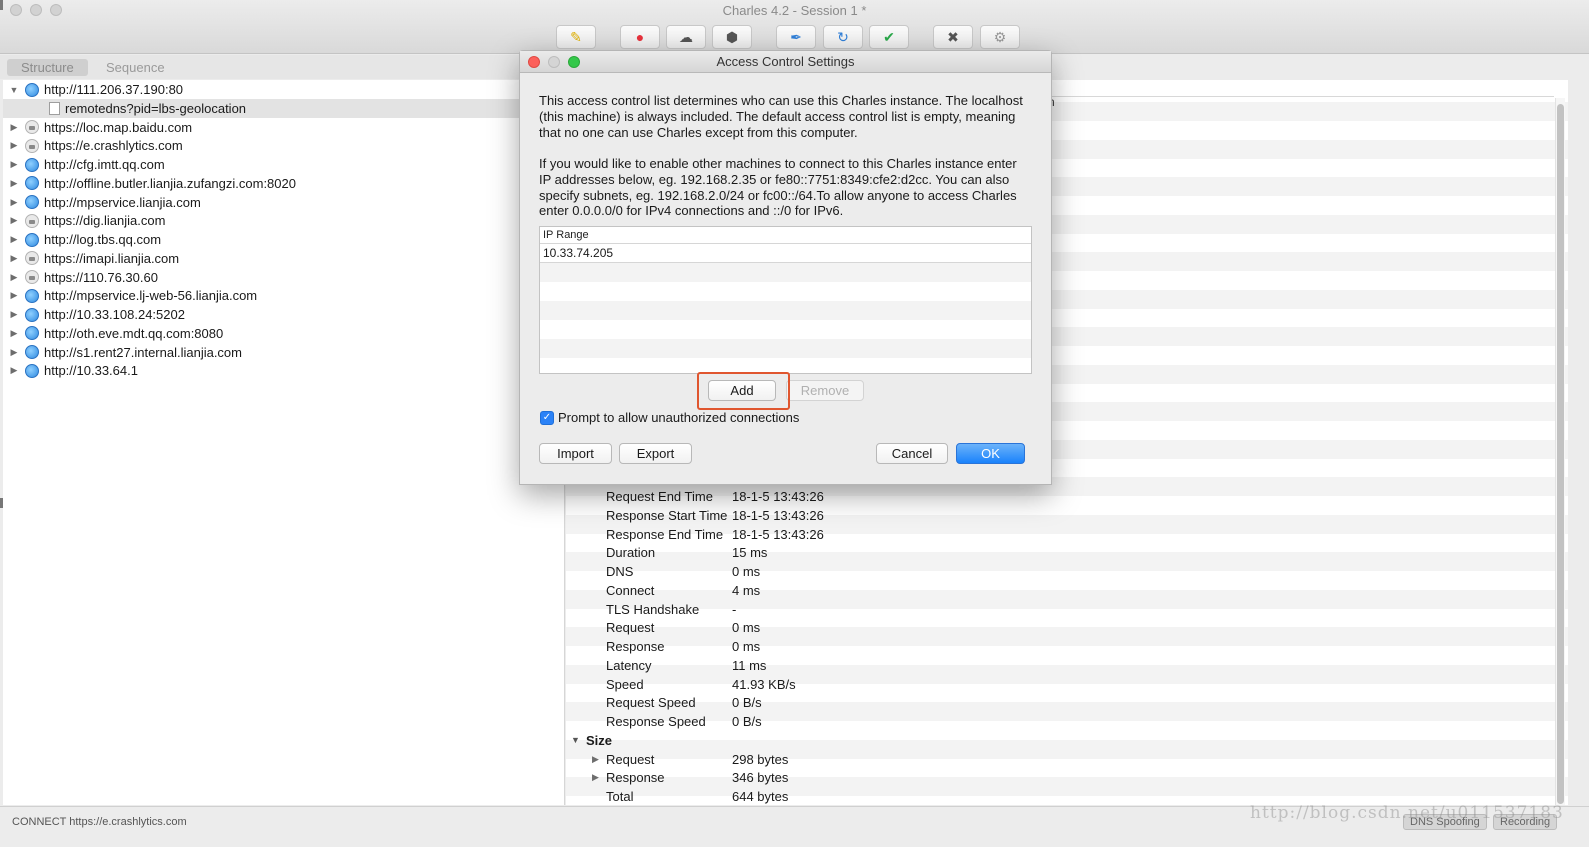 The image size is (1589, 847). Describe the element at coordinates (284, 145) in the screenshot. I see `tree-item: ▶ https://e.crashlytics.com` at that location.